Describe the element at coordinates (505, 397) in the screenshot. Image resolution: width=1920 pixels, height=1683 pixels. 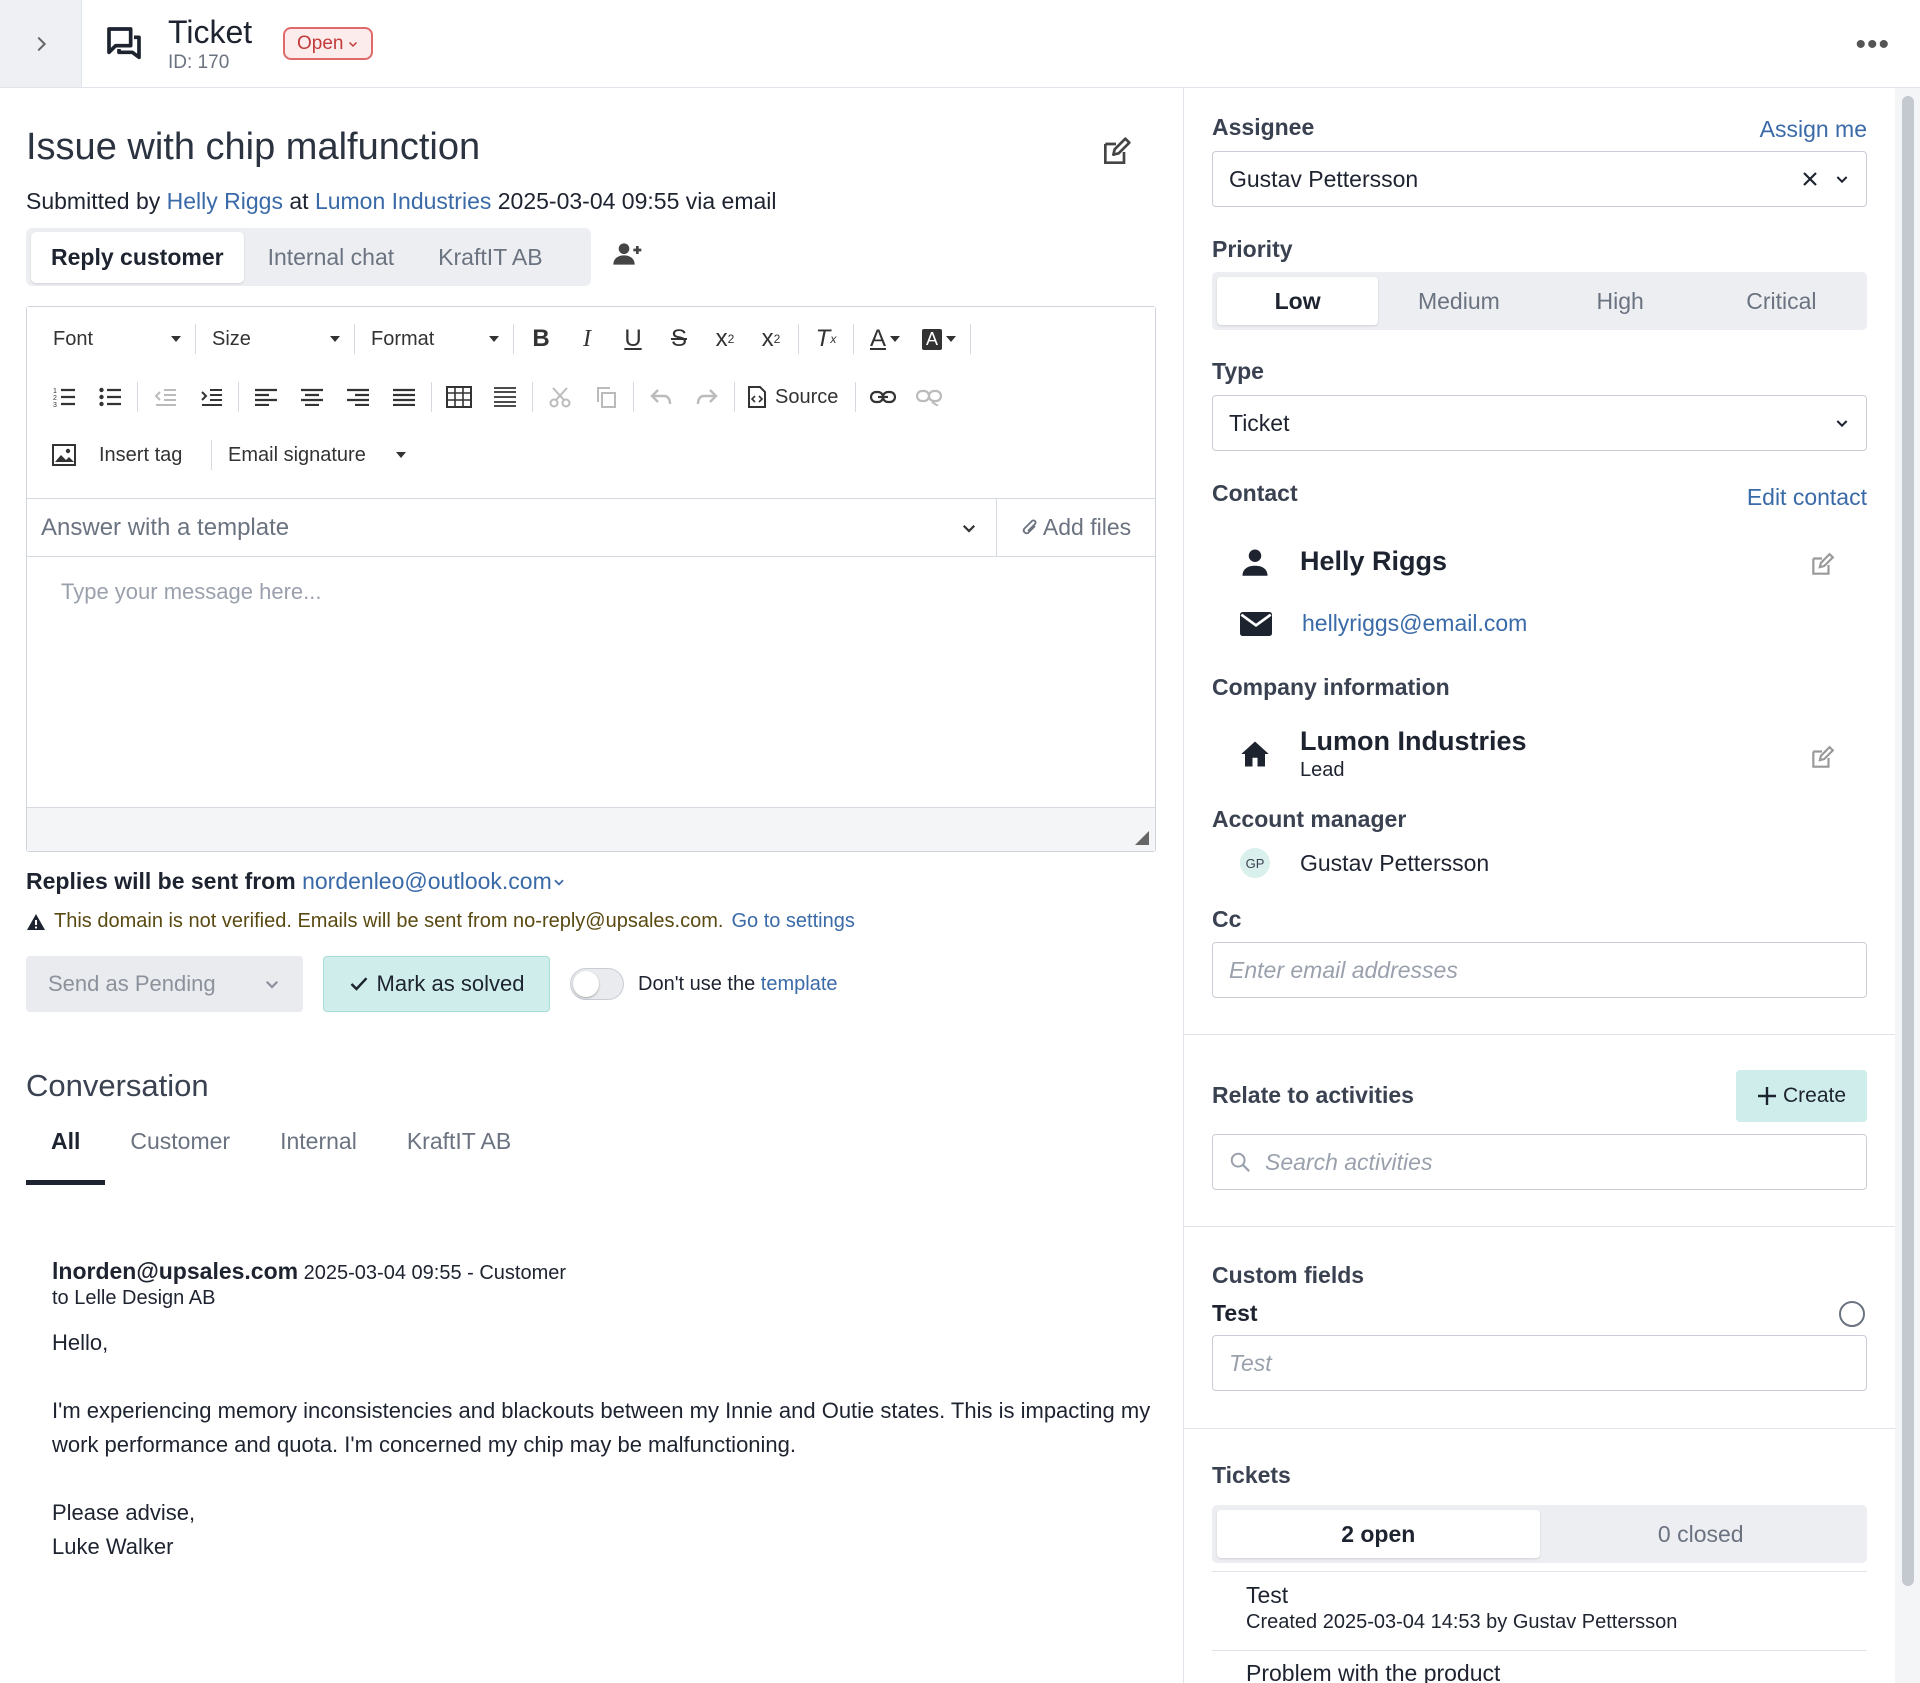
I see `horizontal-line-icon` at that location.